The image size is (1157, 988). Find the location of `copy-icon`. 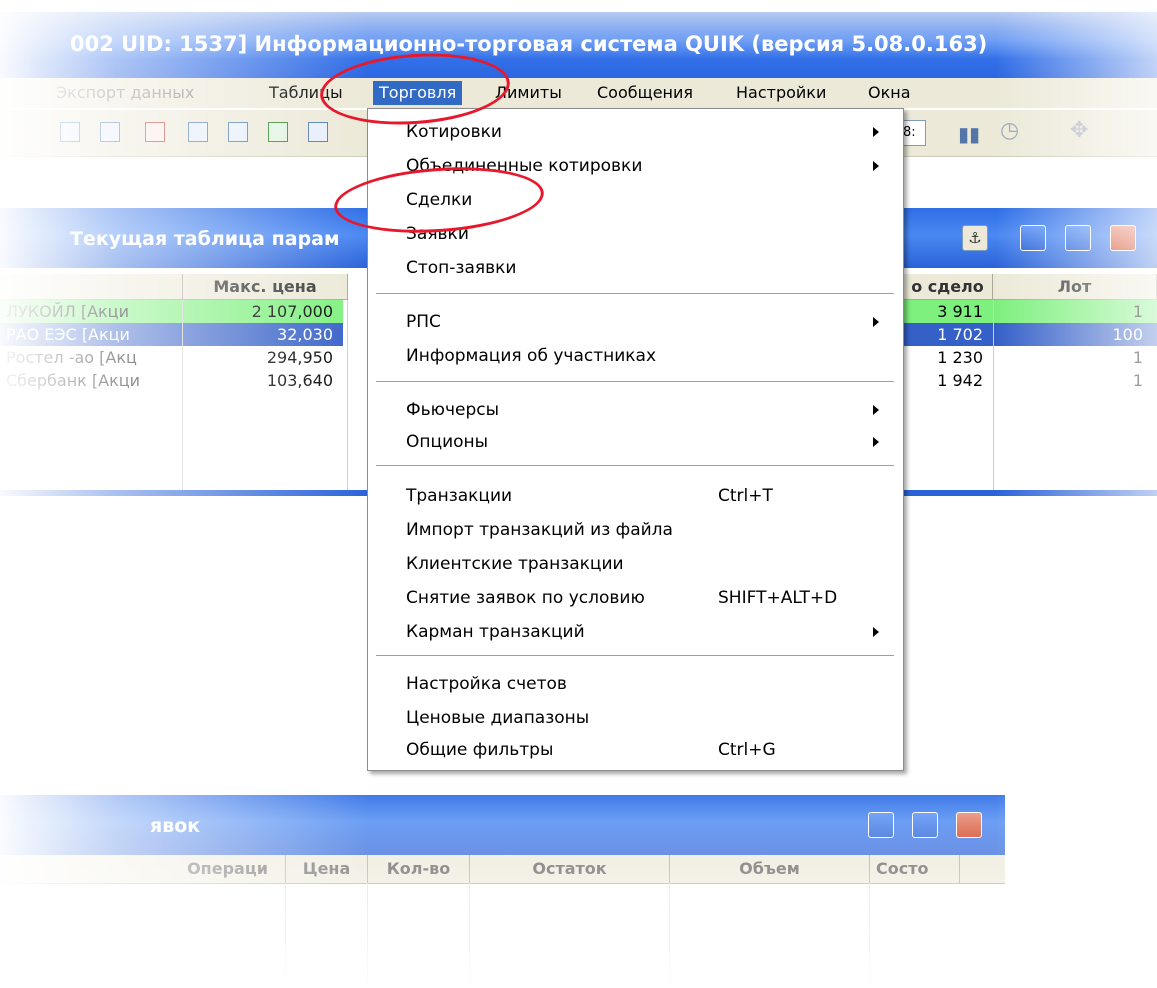

copy-icon is located at coordinates (318, 132).